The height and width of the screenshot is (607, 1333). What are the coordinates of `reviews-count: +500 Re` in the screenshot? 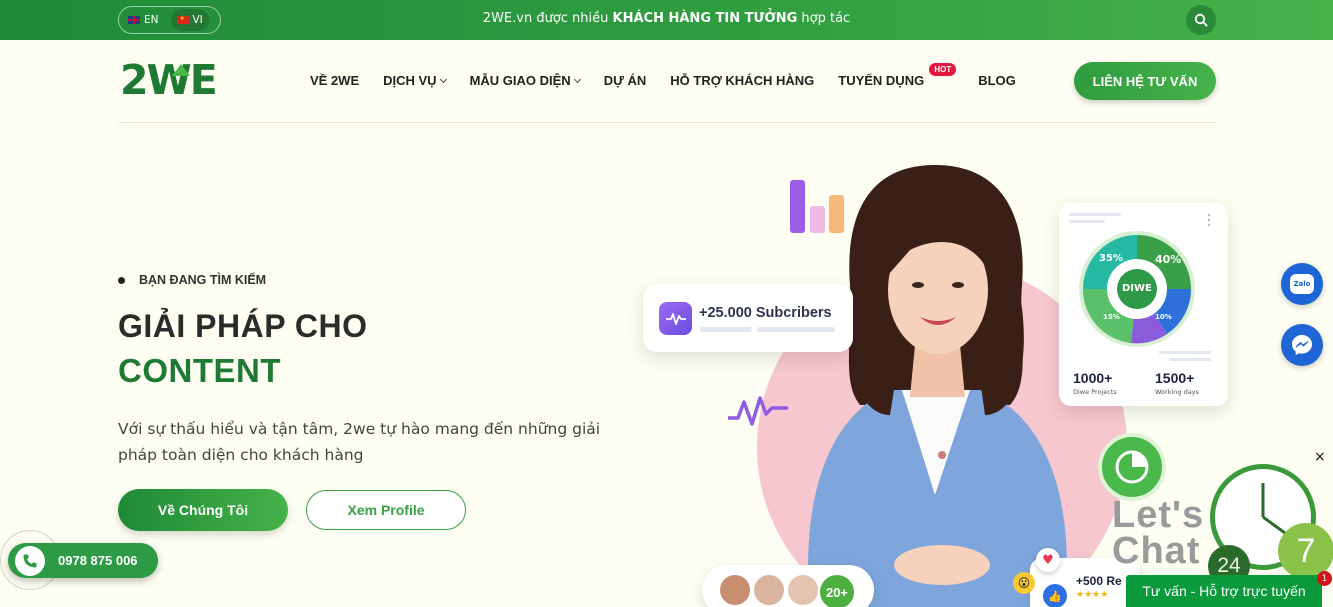 It's located at (1099, 581).